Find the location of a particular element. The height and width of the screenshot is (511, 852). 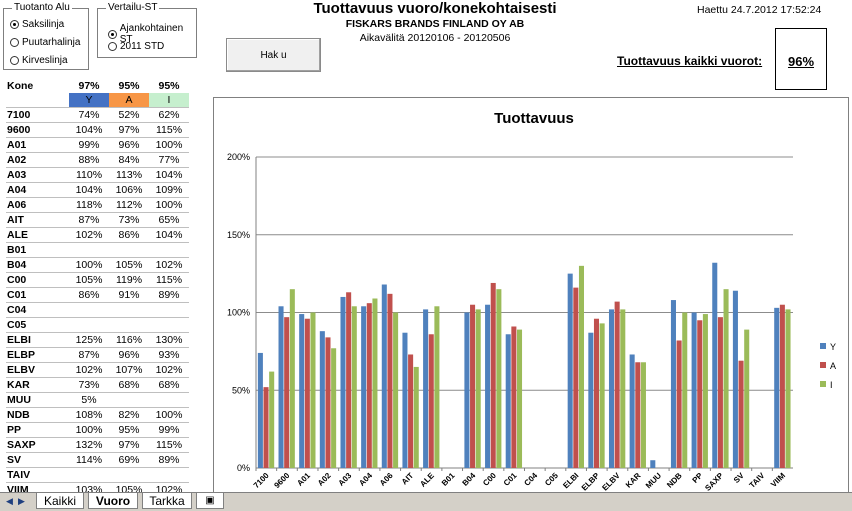

machine-name: KAR is located at coordinates (37, 385).